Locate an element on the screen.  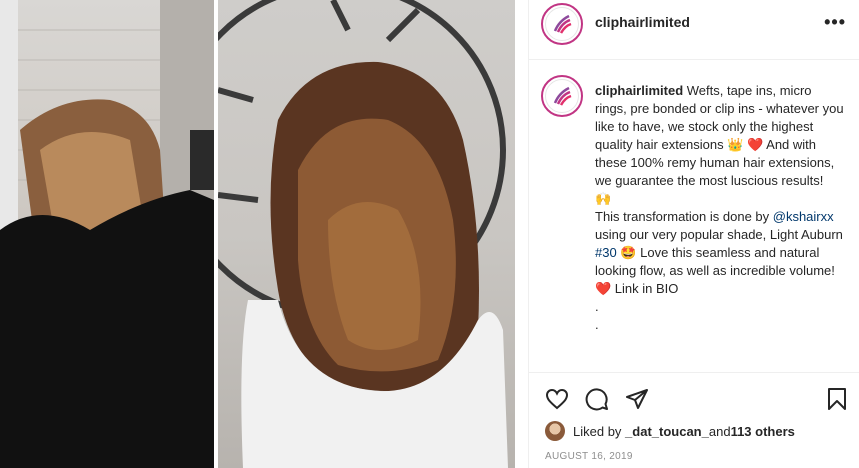
post-header: cliphairlimited ••• is located at coordinates (694, 30).